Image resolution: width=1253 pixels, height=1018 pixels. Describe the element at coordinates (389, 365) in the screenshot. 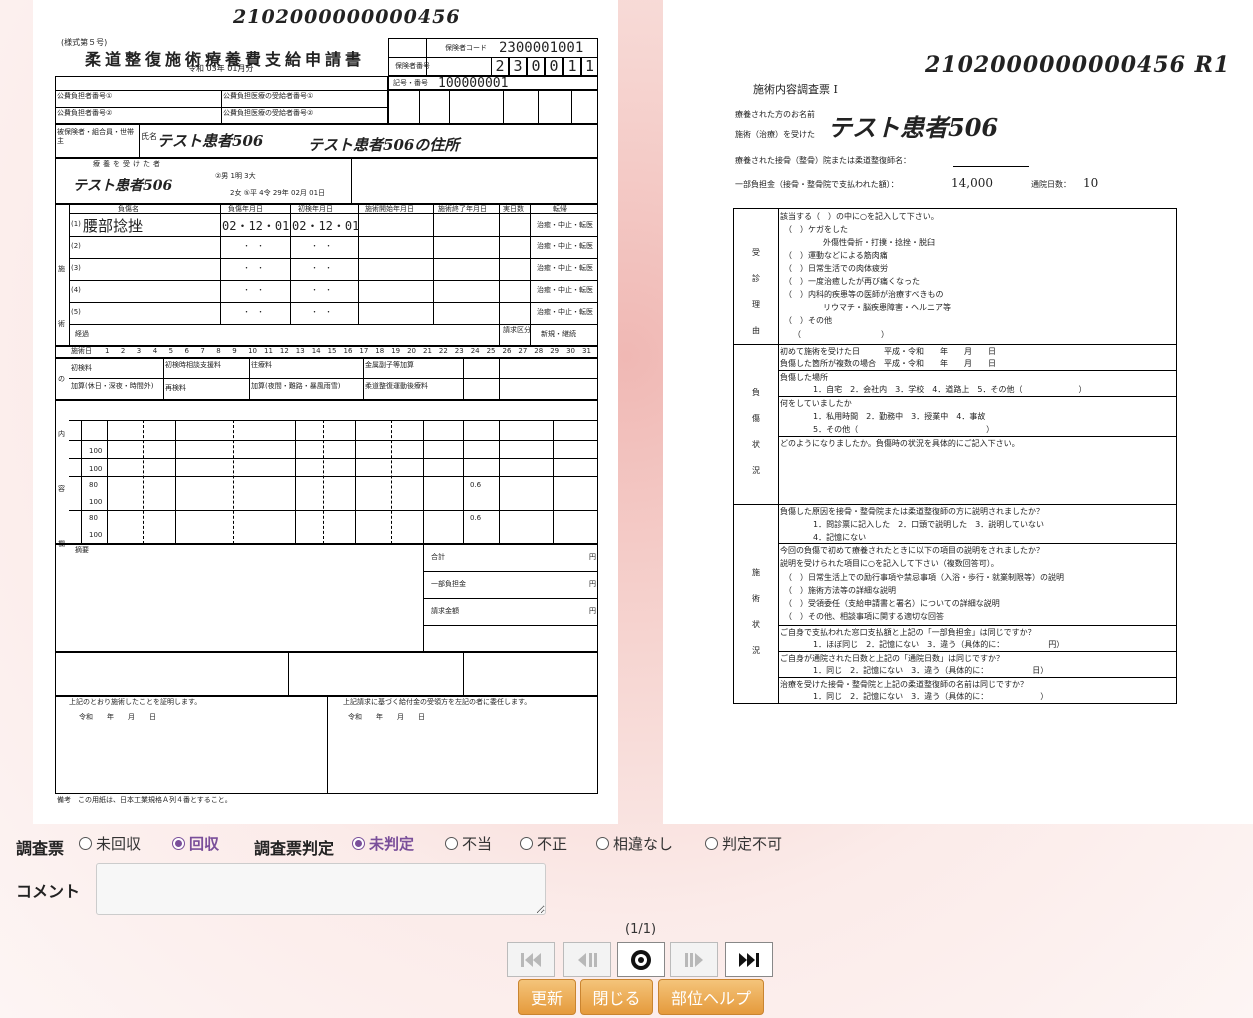

I see `fee-label: 金属副子等加算` at that location.